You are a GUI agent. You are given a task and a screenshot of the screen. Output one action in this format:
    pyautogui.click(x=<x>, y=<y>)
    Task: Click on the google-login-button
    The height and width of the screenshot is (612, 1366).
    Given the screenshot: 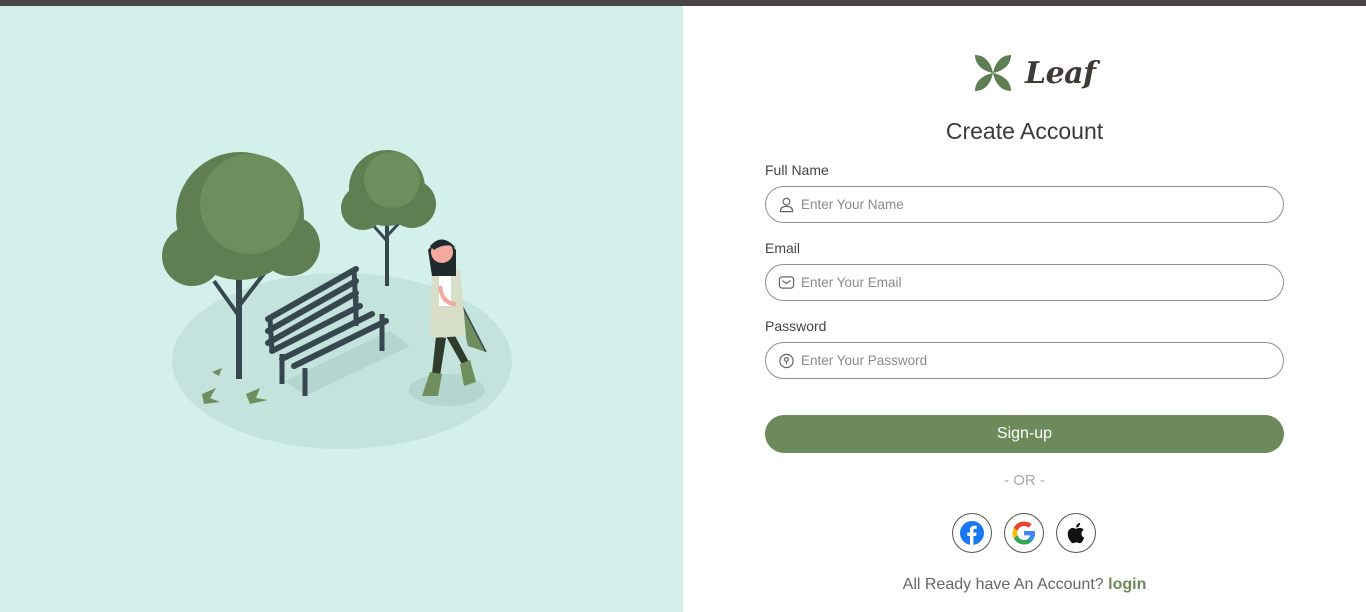 What is the action you would take?
    pyautogui.click(x=1024, y=533)
    